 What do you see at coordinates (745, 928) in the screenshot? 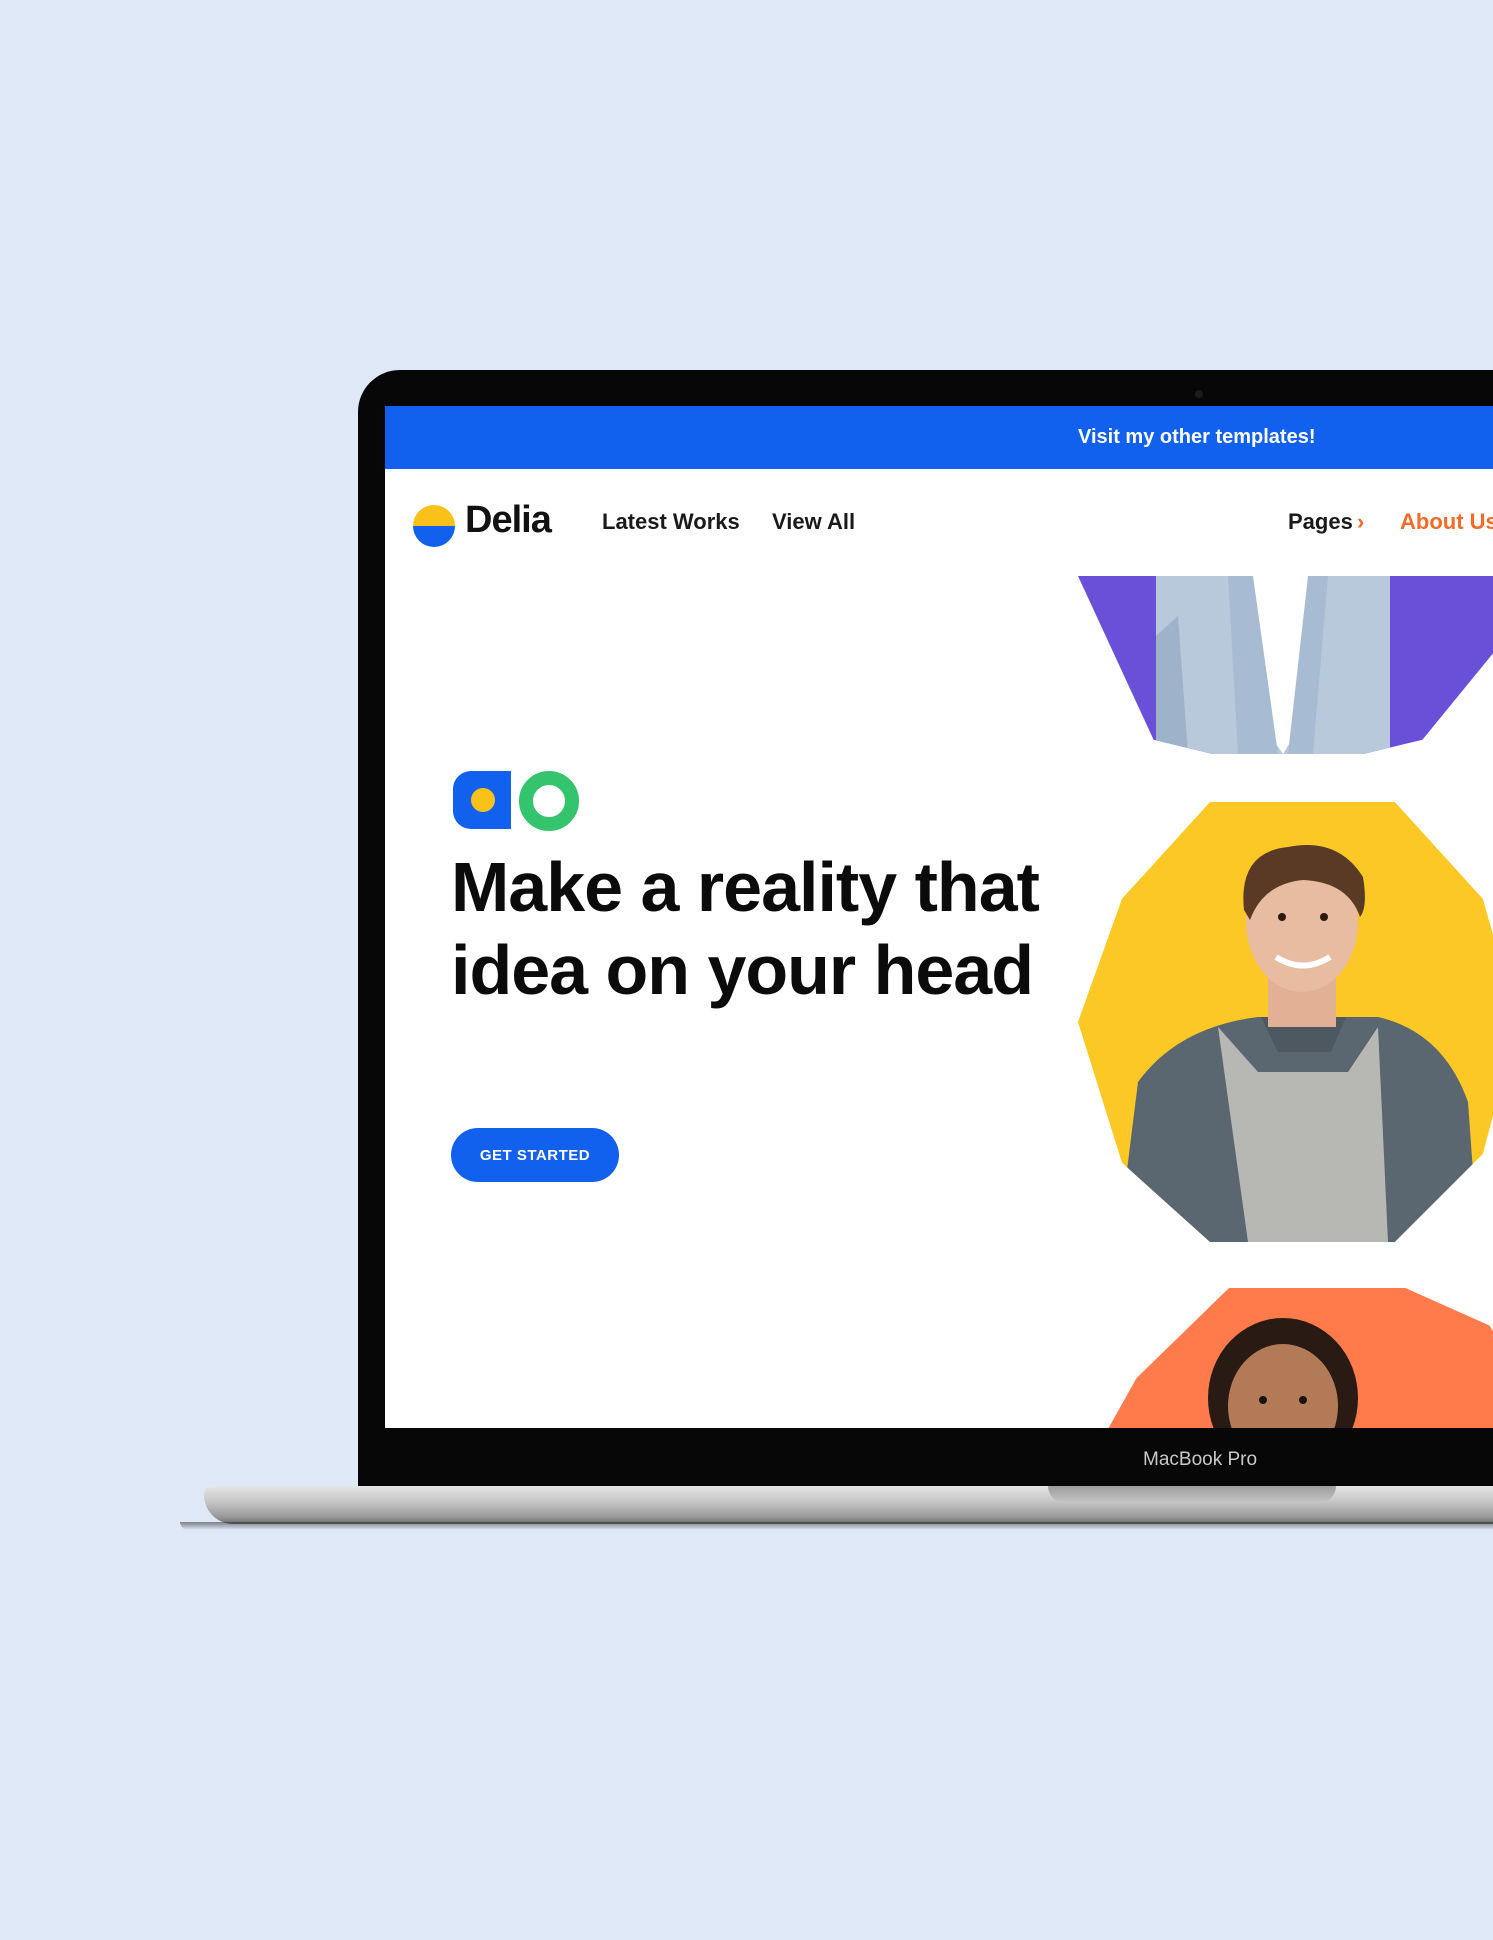
I see `hero-title: Make a reality that idea on your head` at bounding box center [745, 928].